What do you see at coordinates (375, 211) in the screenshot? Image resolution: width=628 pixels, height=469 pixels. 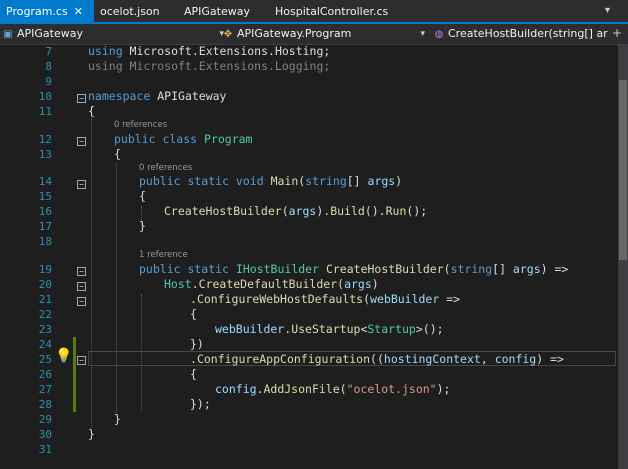 I see `code-token: ().` at bounding box center [375, 211].